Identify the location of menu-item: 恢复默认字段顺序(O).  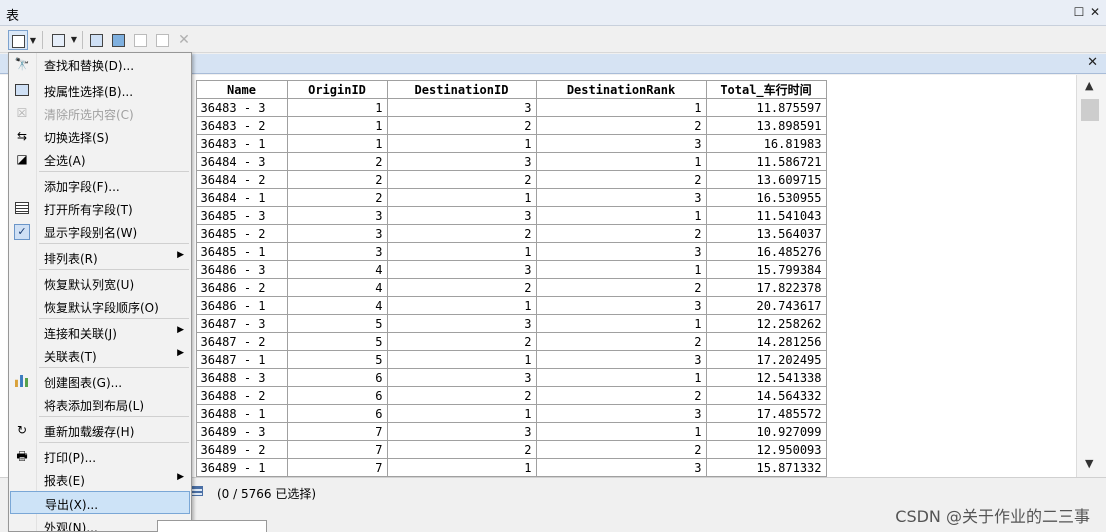
(100, 306).